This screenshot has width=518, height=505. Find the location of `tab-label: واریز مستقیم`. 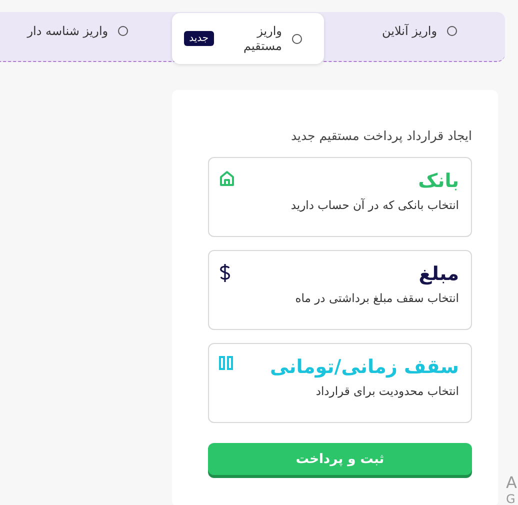

tab-label: واریز مستقیم is located at coordinates (263, 39).